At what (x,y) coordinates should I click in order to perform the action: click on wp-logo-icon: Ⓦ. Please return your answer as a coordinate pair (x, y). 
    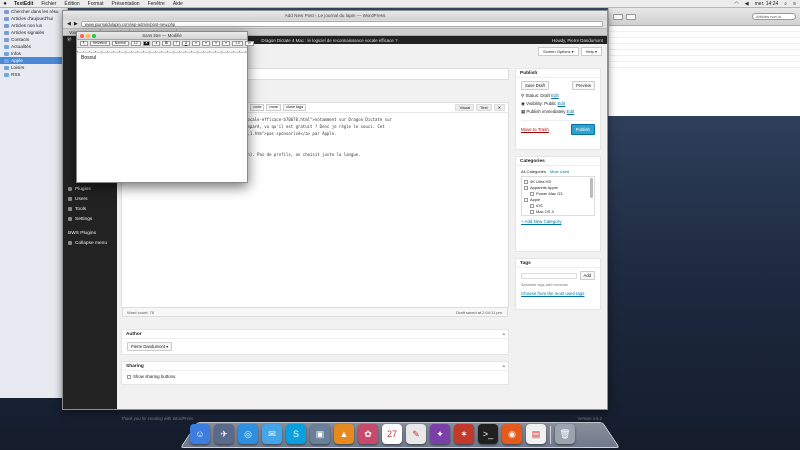
    Looking at the image, I should click on (69, 40).